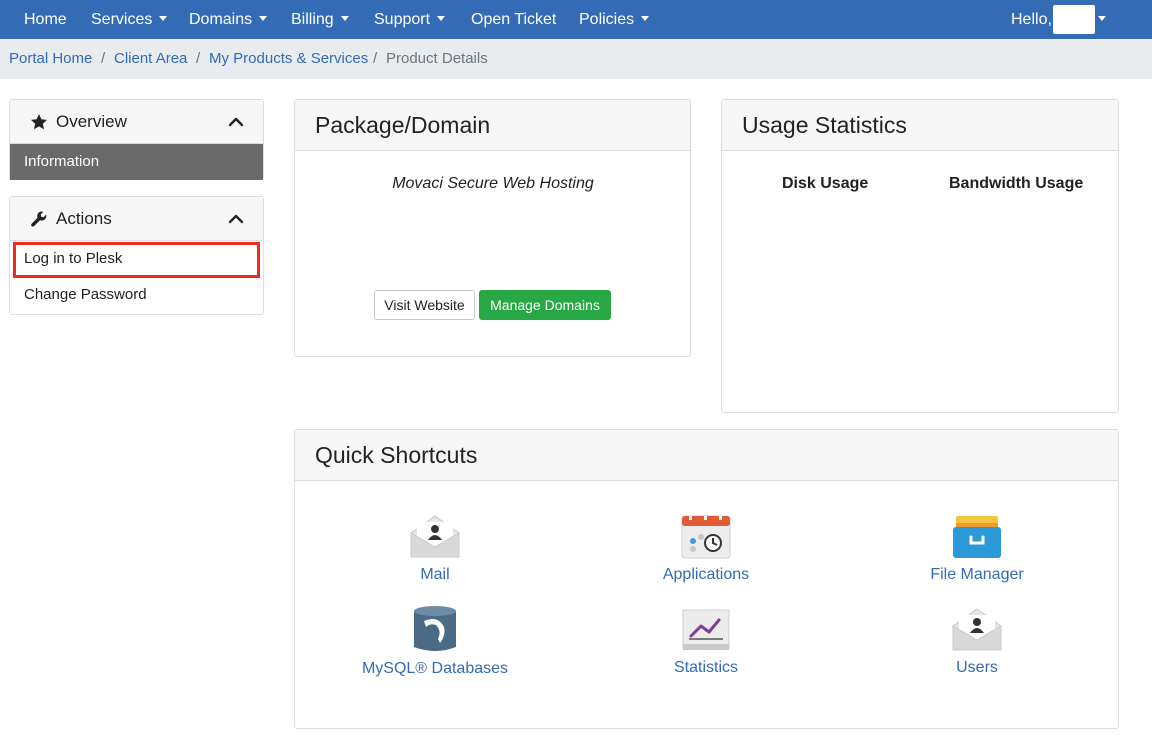  I want to click on sidebar-item-label: Log in to Plesk, so click(73, 258).